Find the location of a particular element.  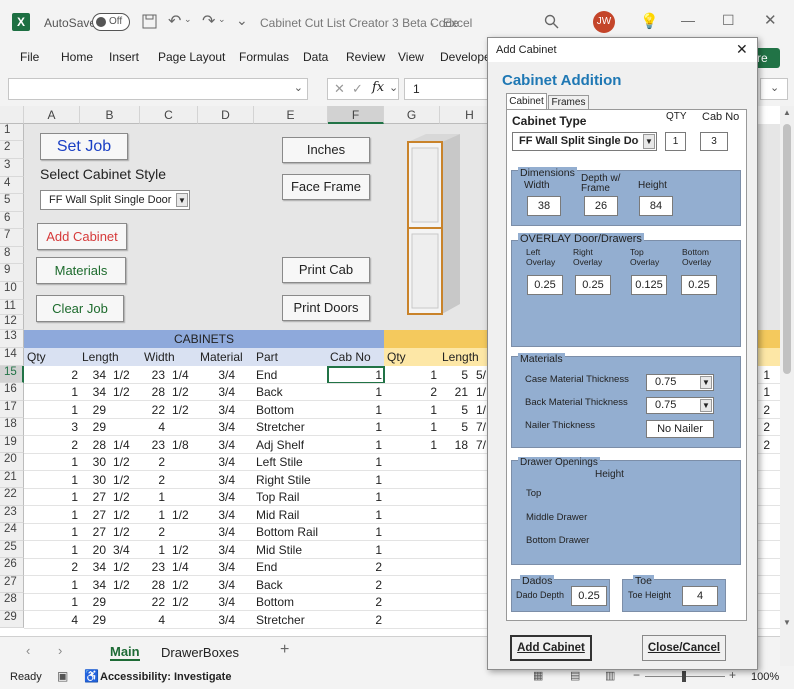

row-header: 20 is located at coordinates (12, 462).